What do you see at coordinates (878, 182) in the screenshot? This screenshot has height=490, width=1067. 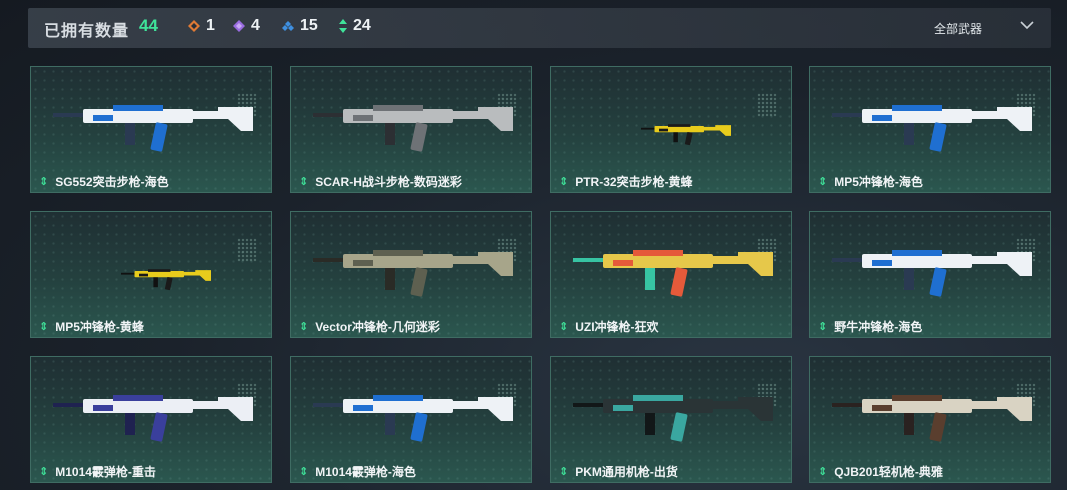 I see `weapon-name: MP5冲锋枪-海色` at bounding box center [878, 182].